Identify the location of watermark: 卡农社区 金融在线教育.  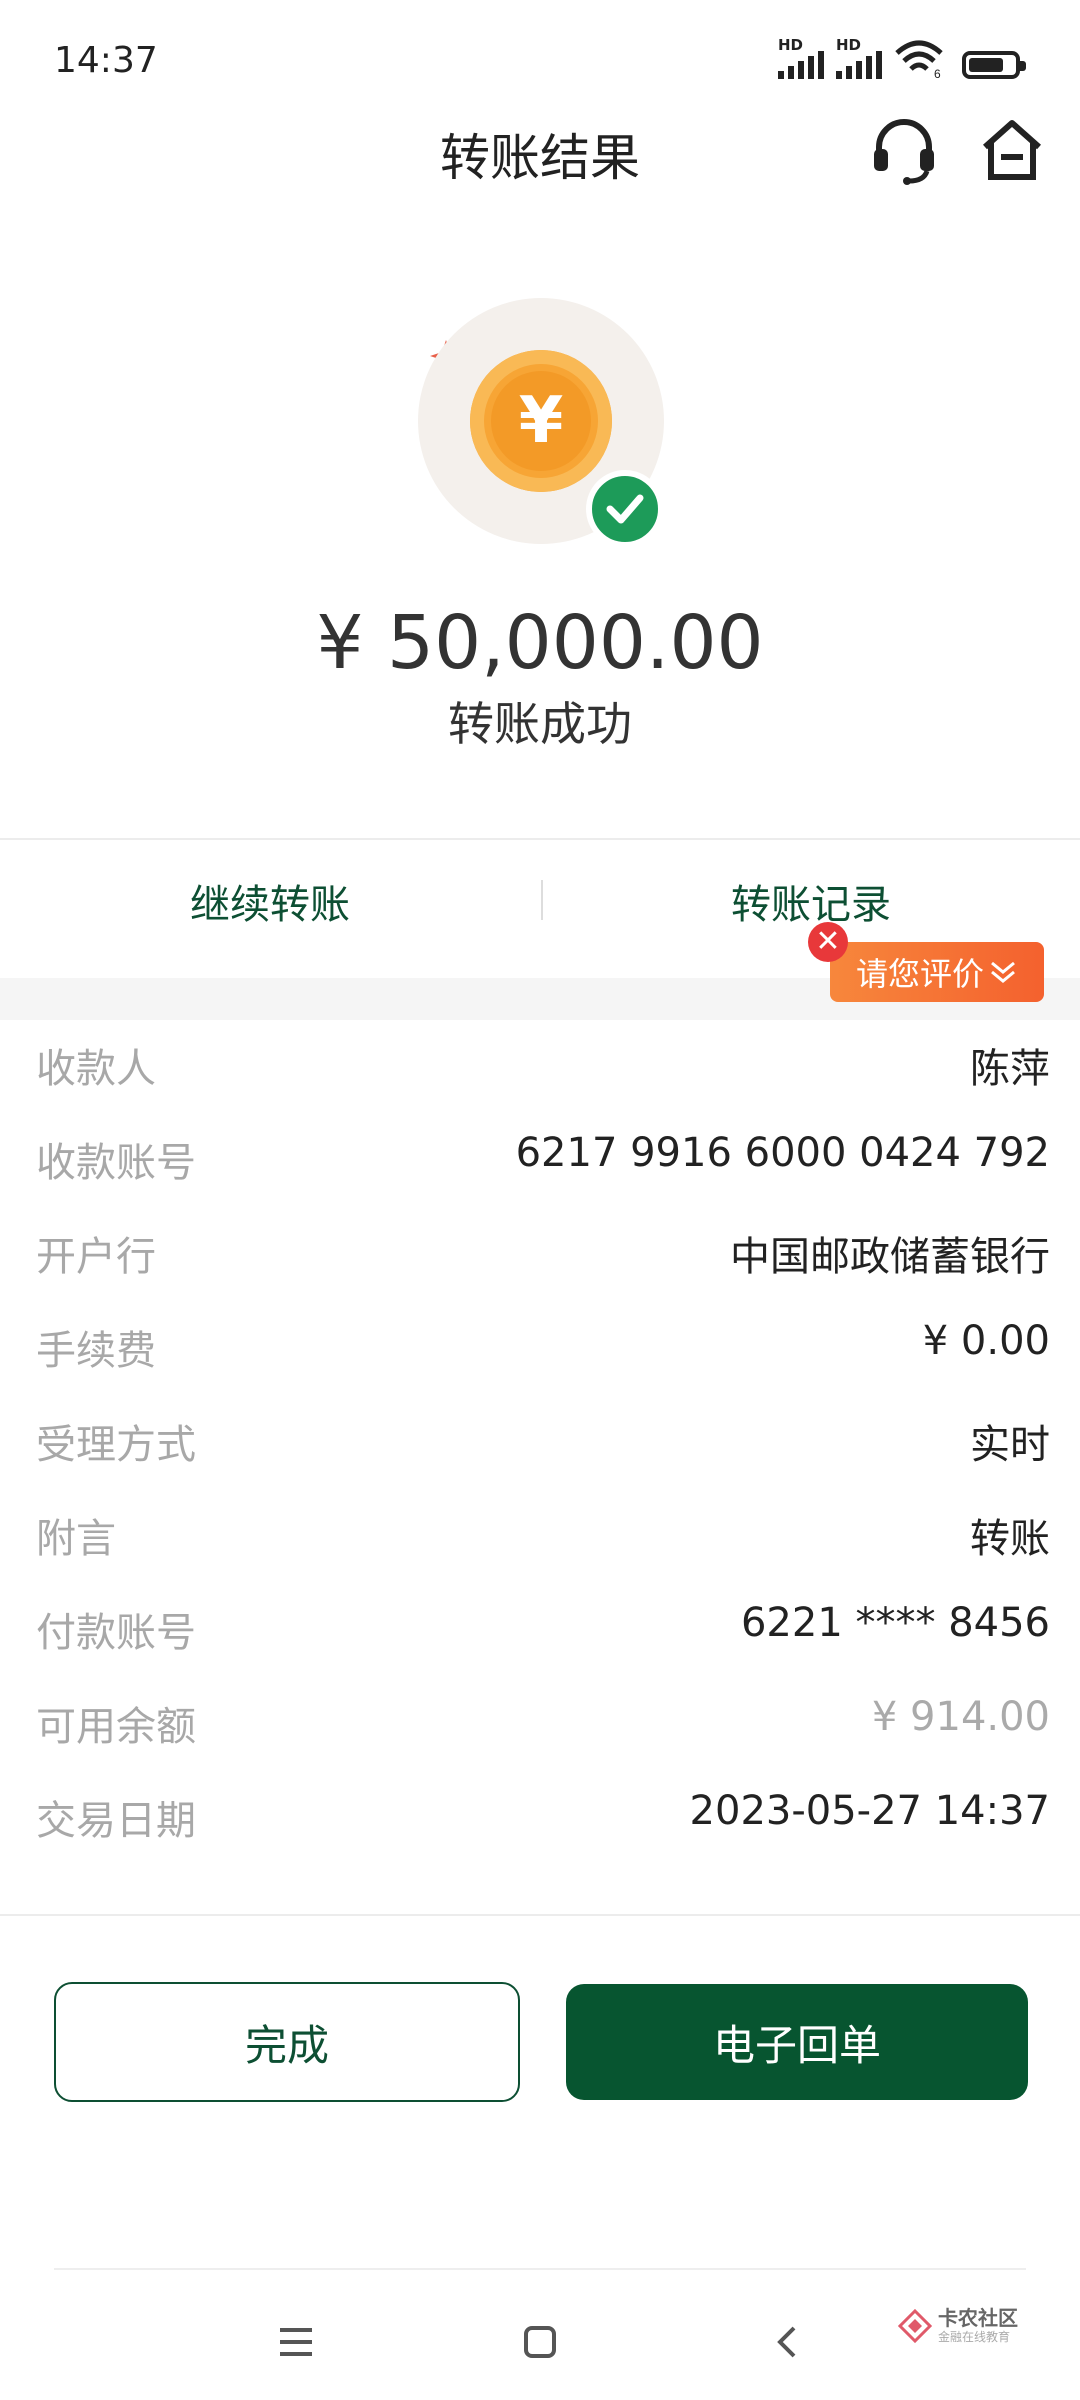
(958, 2325).